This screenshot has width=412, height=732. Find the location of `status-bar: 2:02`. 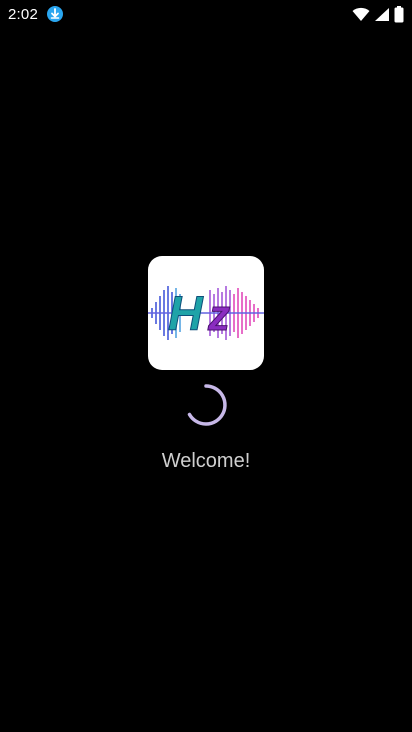

status-bar: 2:02 is located at coordinates (206, 14).